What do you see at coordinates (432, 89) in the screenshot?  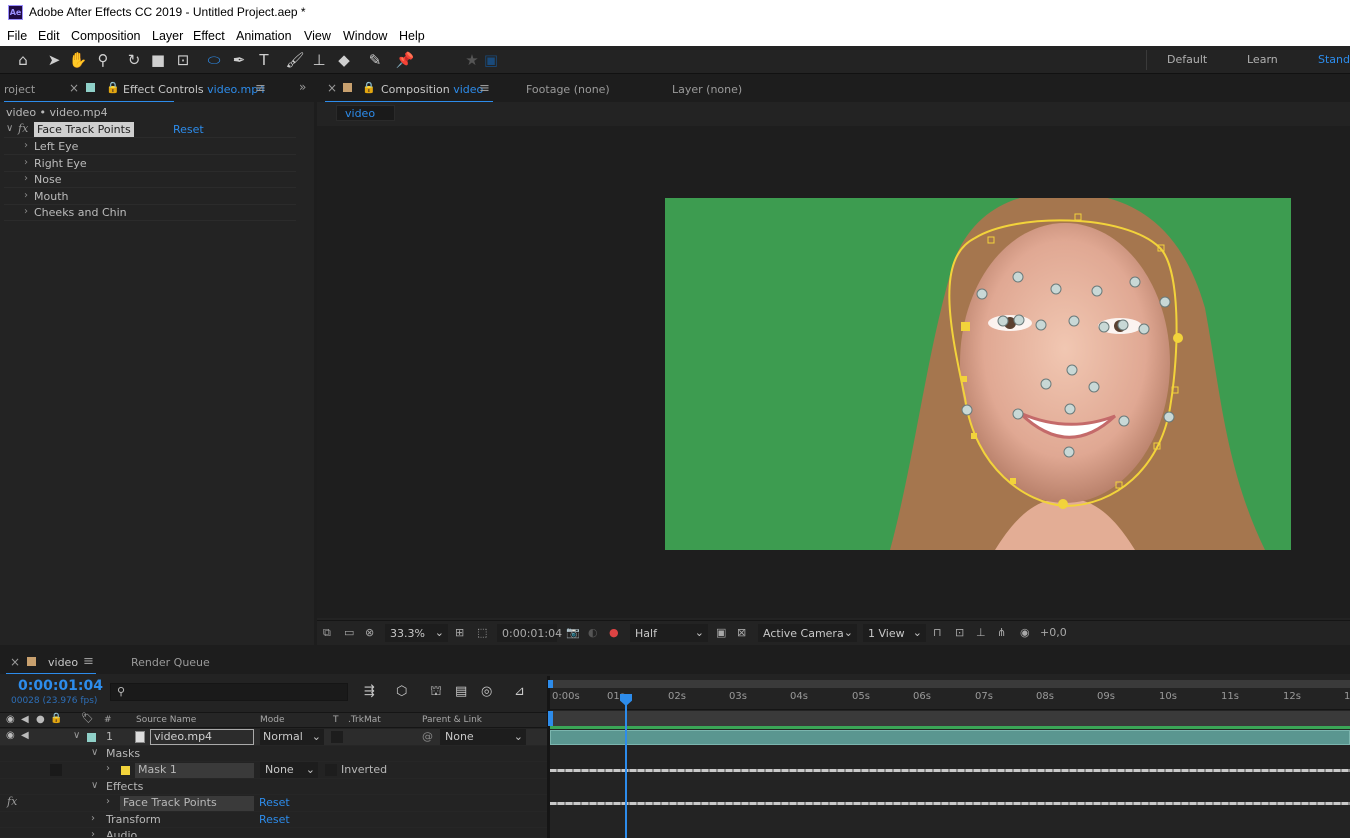 I see `tab-composition: Composition video` at bounding box center [432, 89].